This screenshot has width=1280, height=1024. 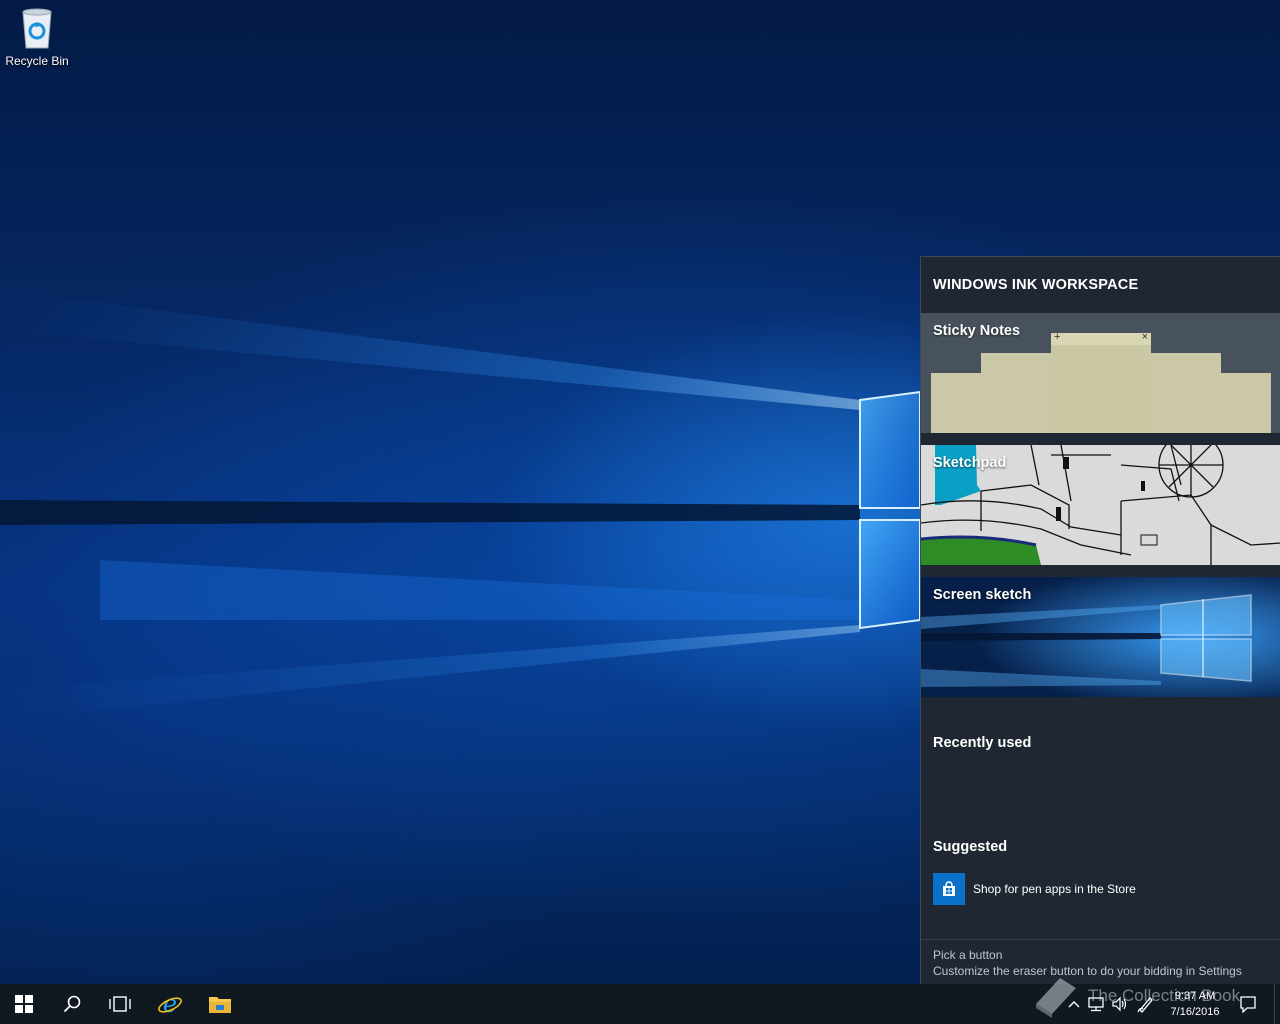 I want to click on start-icon, so click(x=24, y=1004).